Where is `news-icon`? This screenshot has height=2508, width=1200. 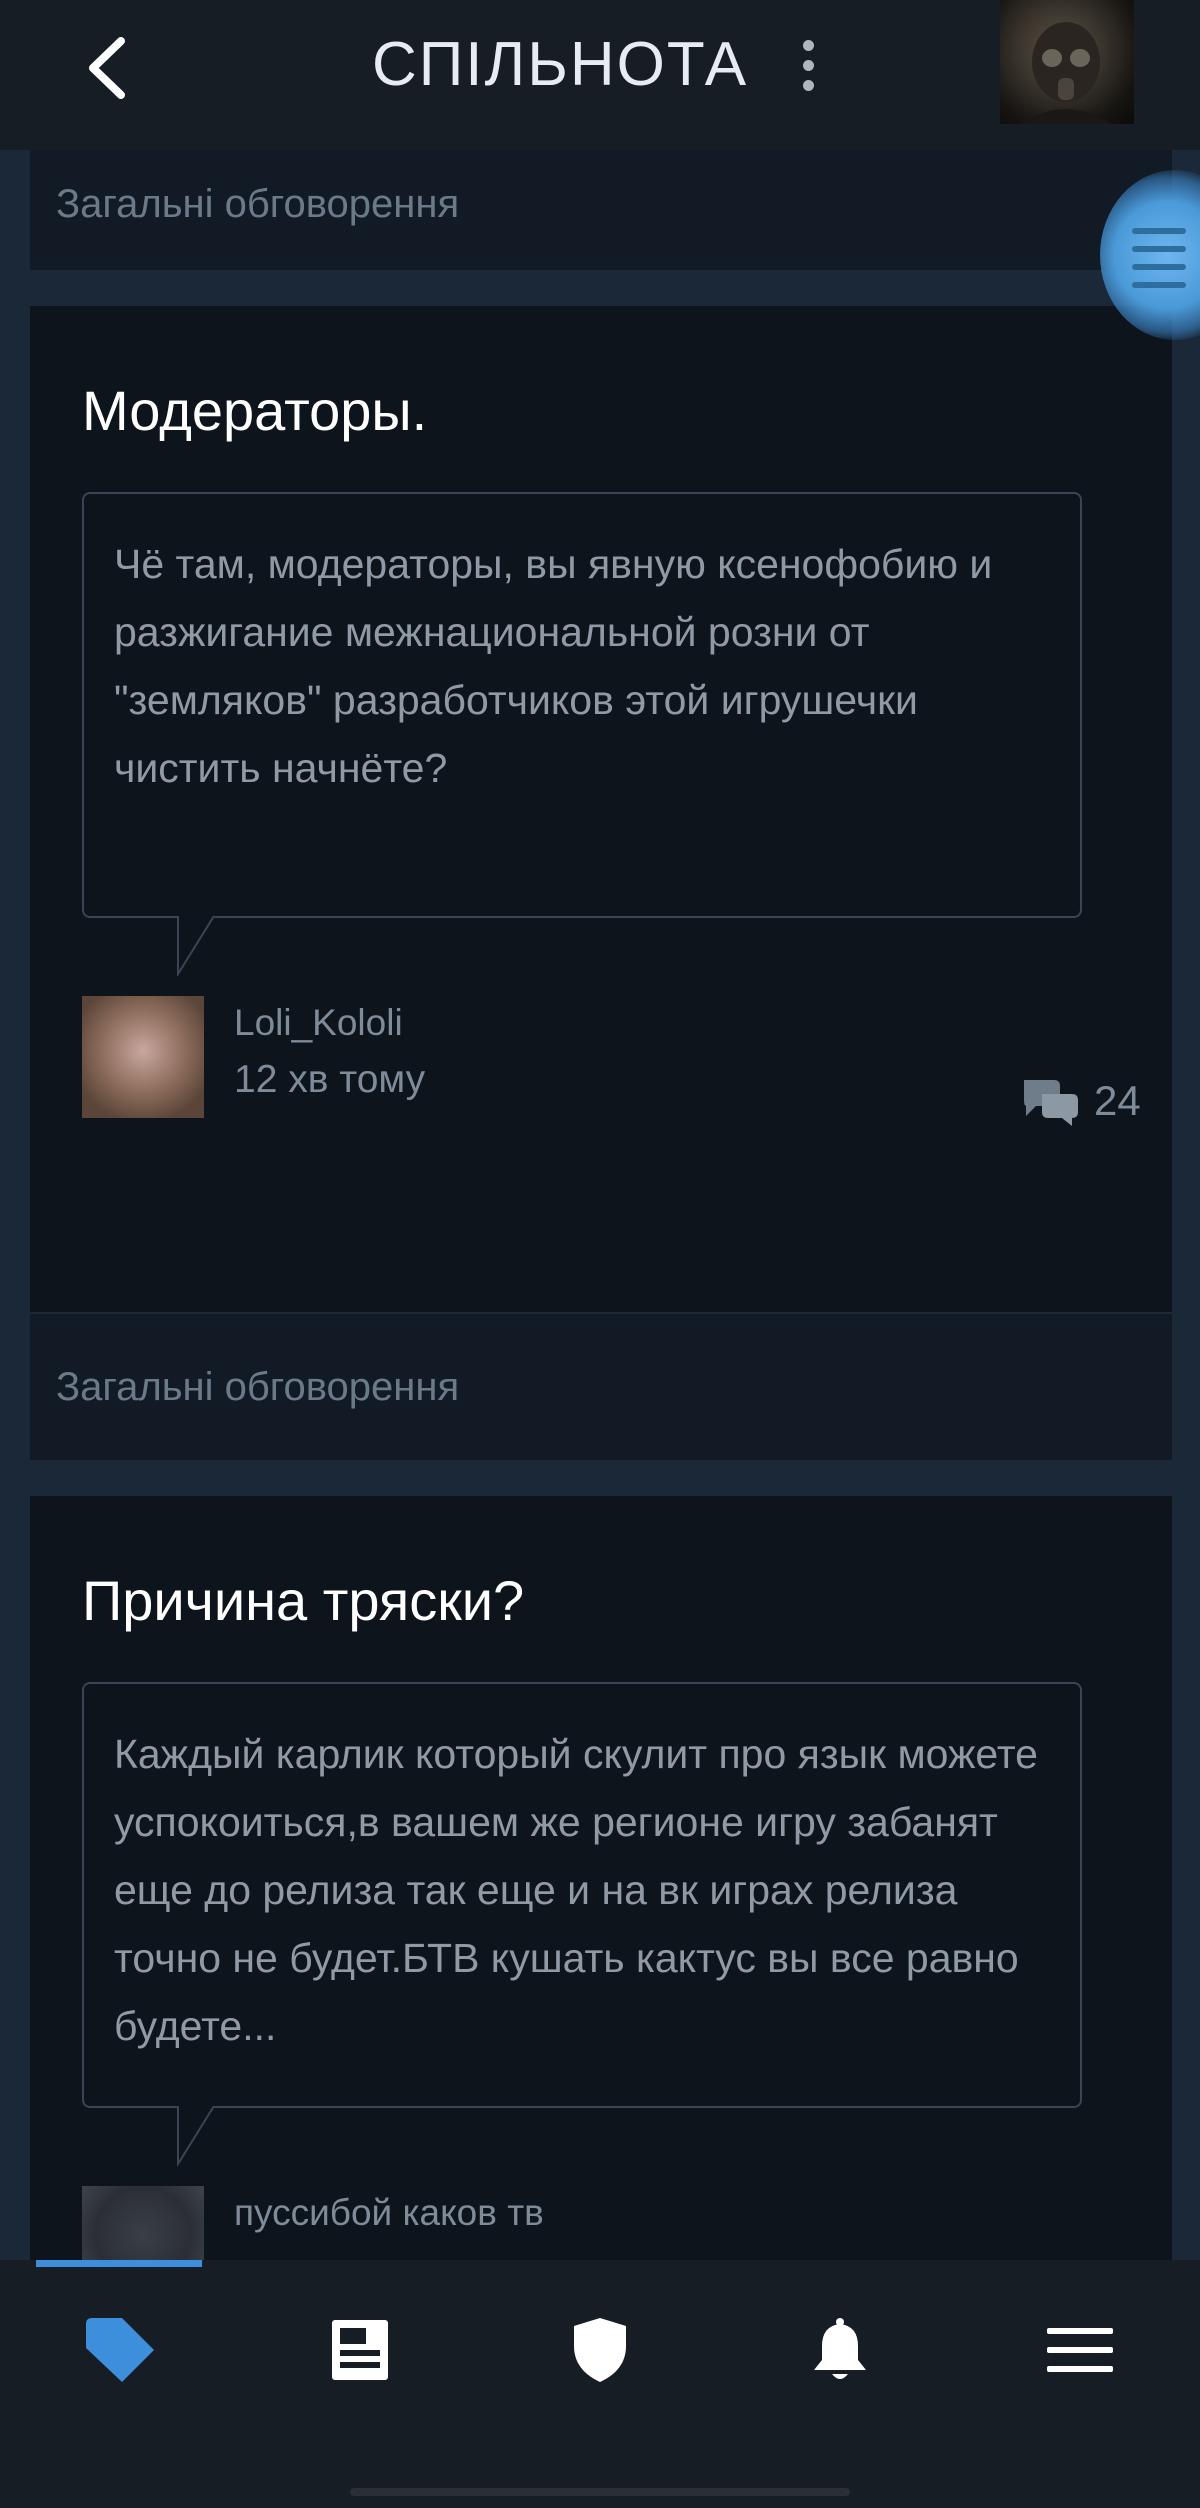 news-icon is located at coordinates (360, 2350).